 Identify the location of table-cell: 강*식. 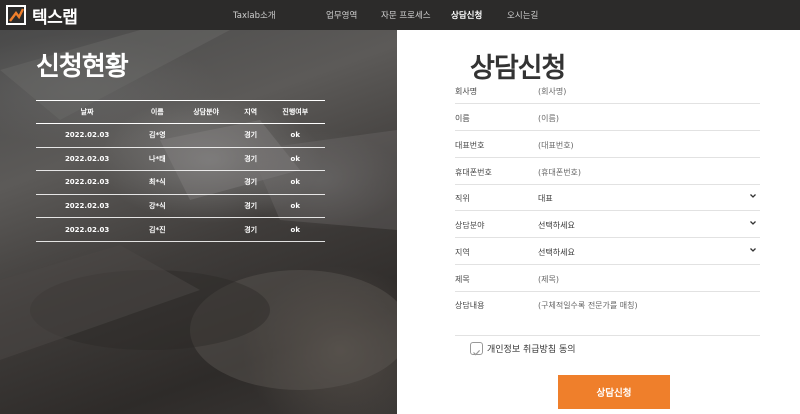
(157, 206).